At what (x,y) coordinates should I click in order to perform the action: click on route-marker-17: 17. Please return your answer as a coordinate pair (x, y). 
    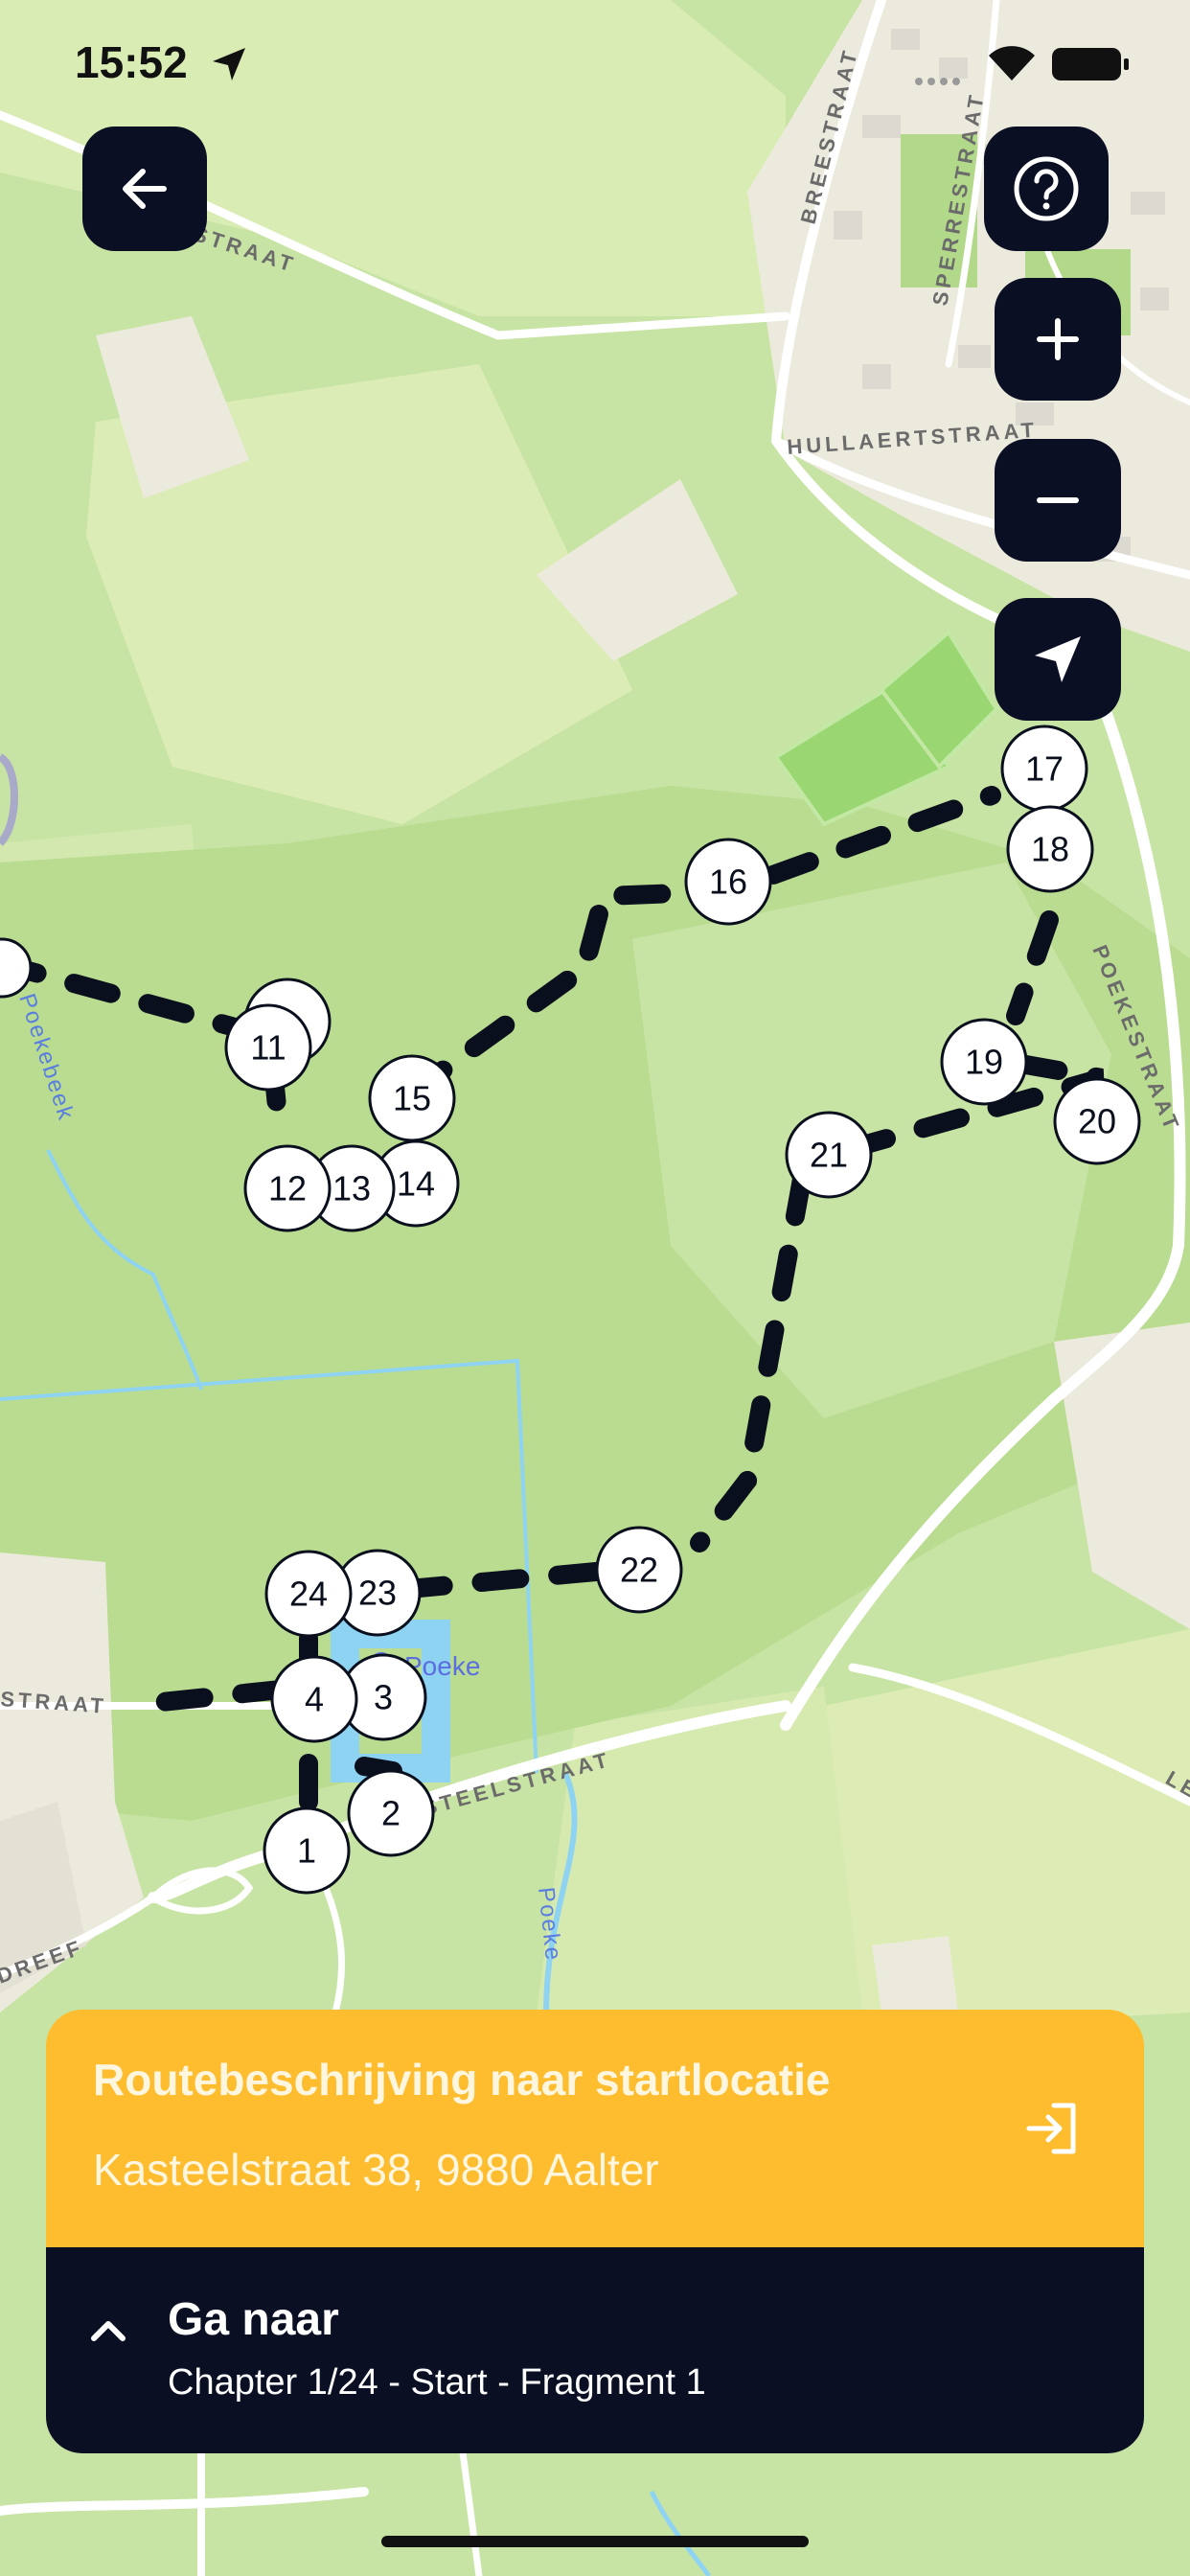
    Looking at the image, I should click on (1044, 768).